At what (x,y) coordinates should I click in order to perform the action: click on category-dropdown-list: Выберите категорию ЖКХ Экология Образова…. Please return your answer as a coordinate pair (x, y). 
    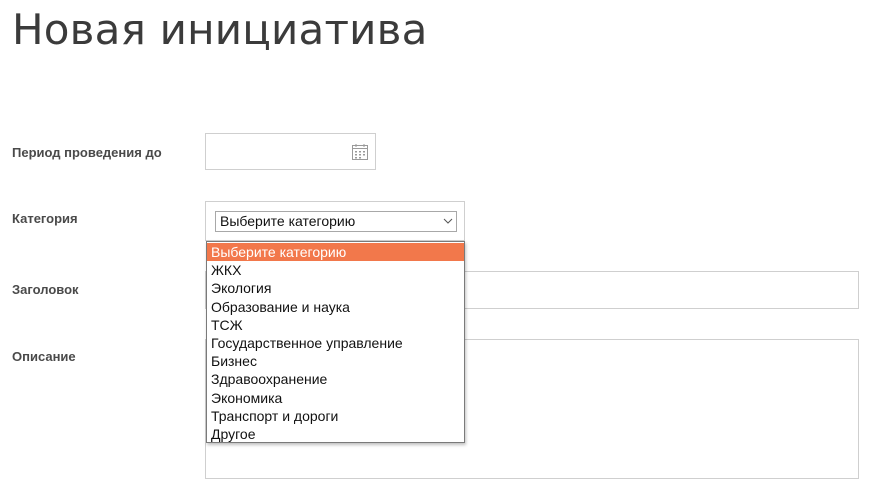
    Looking at the image, I should click on (335, 342).